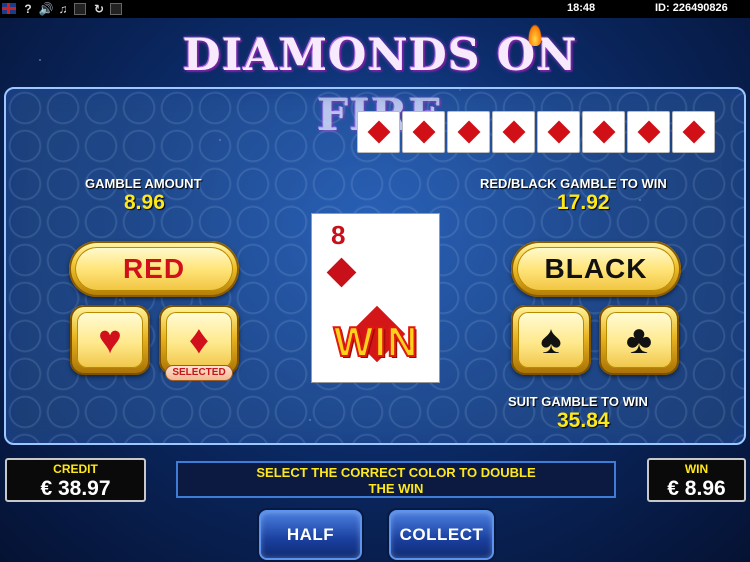 The image size is (750, 562). I want to click on diamond-icon: ♦, so click(199, 340).